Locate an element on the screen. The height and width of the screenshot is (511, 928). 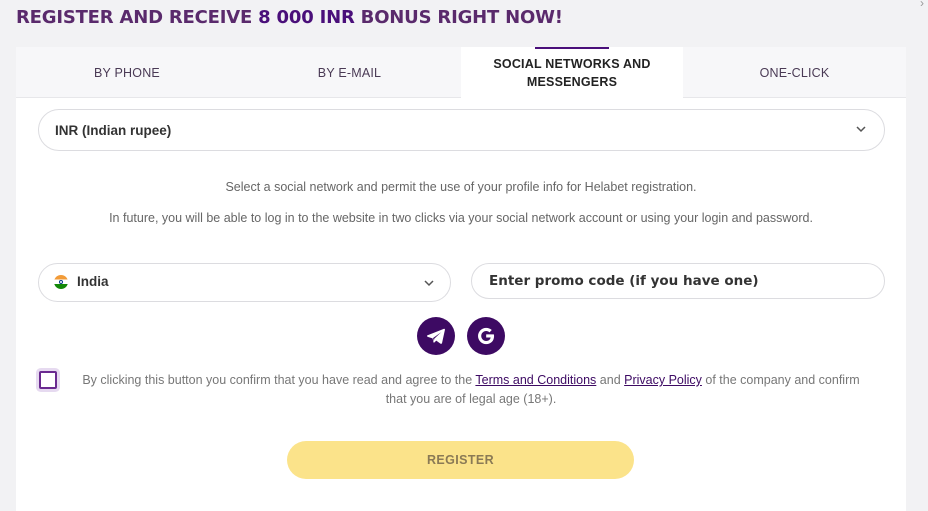
tab-social-networks: SOCIAL NETWORKS AND MESSENGERS is located at coordinates (572, 73).